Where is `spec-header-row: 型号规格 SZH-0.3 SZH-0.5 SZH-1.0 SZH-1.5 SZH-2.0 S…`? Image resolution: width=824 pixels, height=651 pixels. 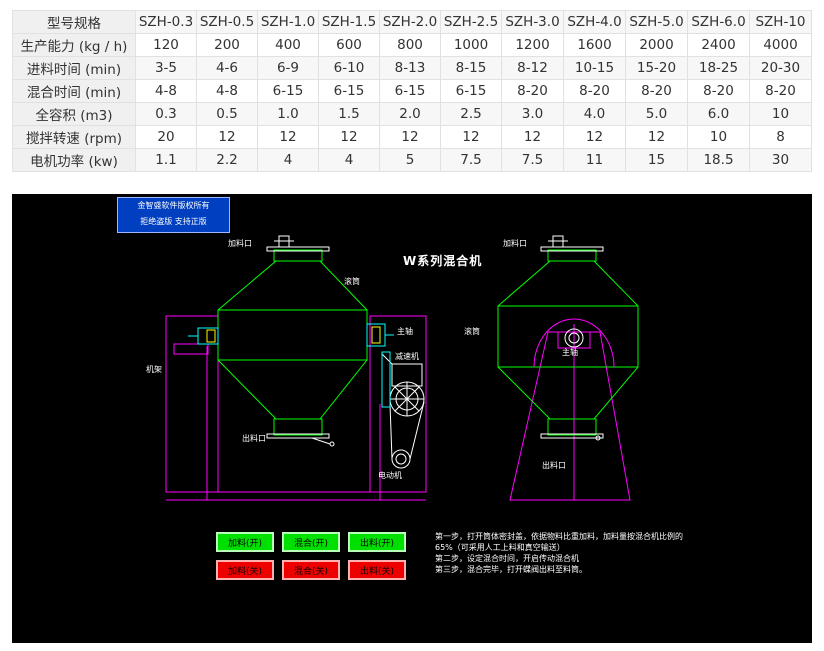 spec-header-row: 型号规格 SZH-0.3 SZH-0.5 SZH-1.0 SZH-1.5 SZH-2.0 S… is located at coordinates (412, 22).